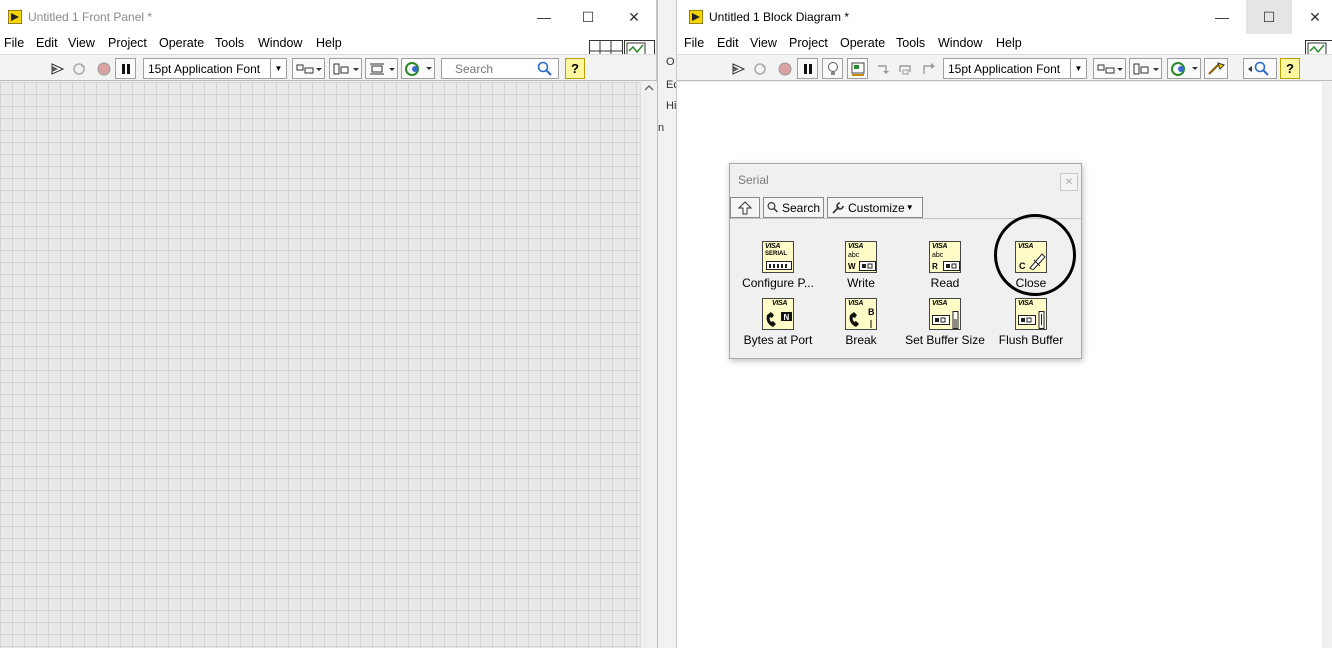  I want to click on step-out-icon, so click(927, 68).